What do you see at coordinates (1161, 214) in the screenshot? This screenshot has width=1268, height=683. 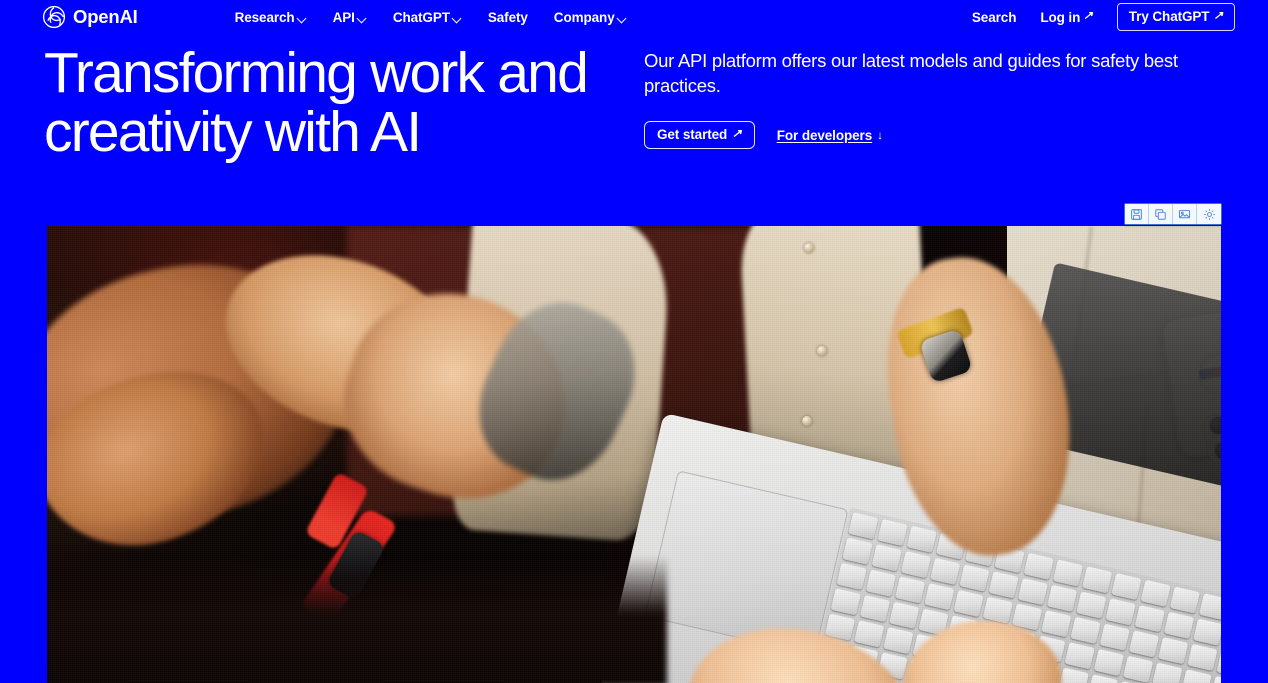 I see `copy-icon` at bounding box center [1161, 214].